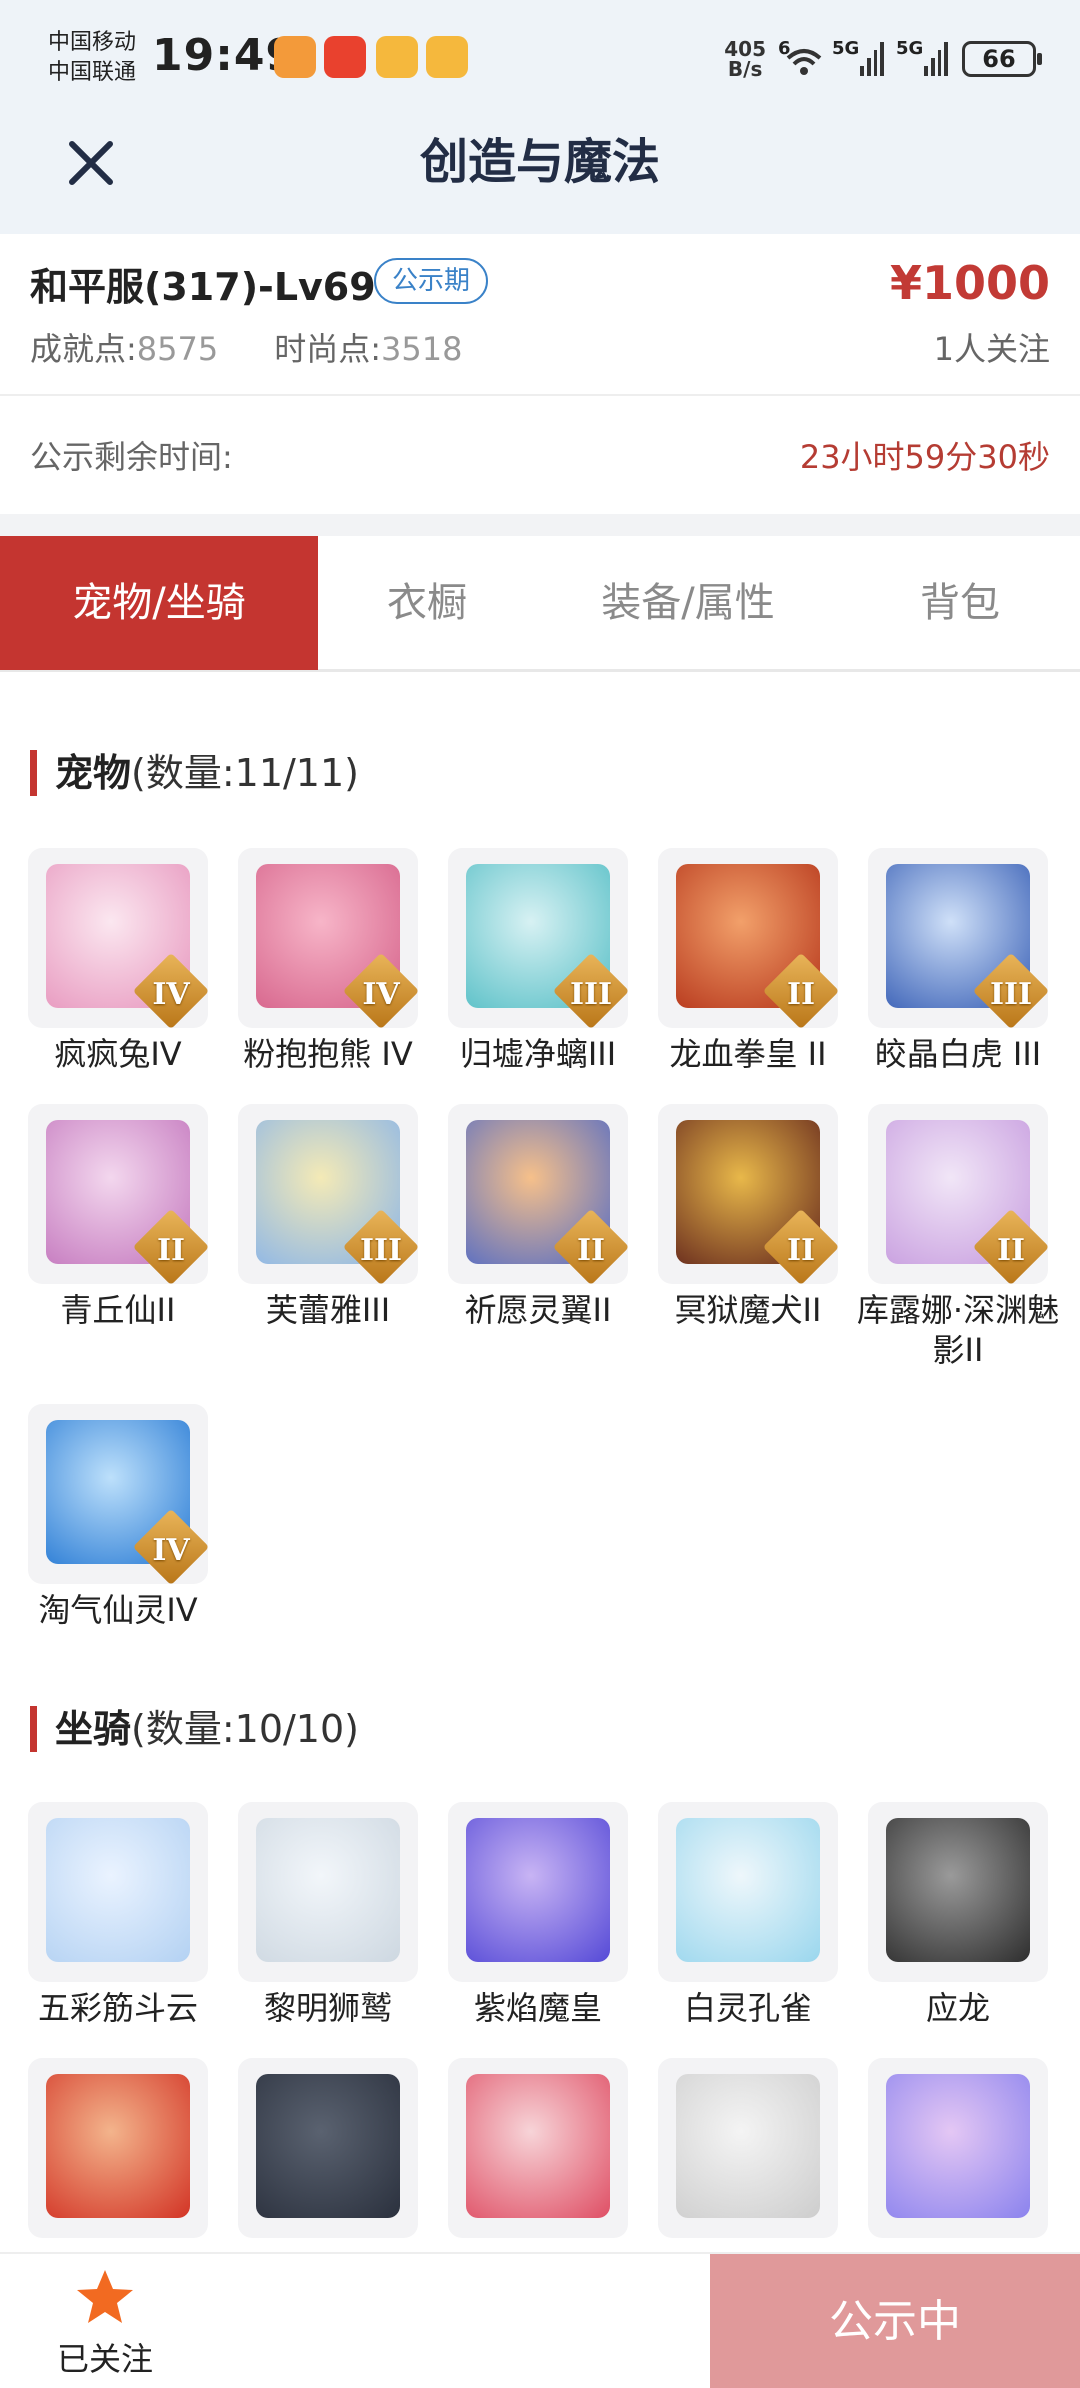  What do you see at coordinates (958, 1330) in the screenshot?
I see `pet-name: 库露娜·深渊魅影II` at bounding box center [958, 1330].